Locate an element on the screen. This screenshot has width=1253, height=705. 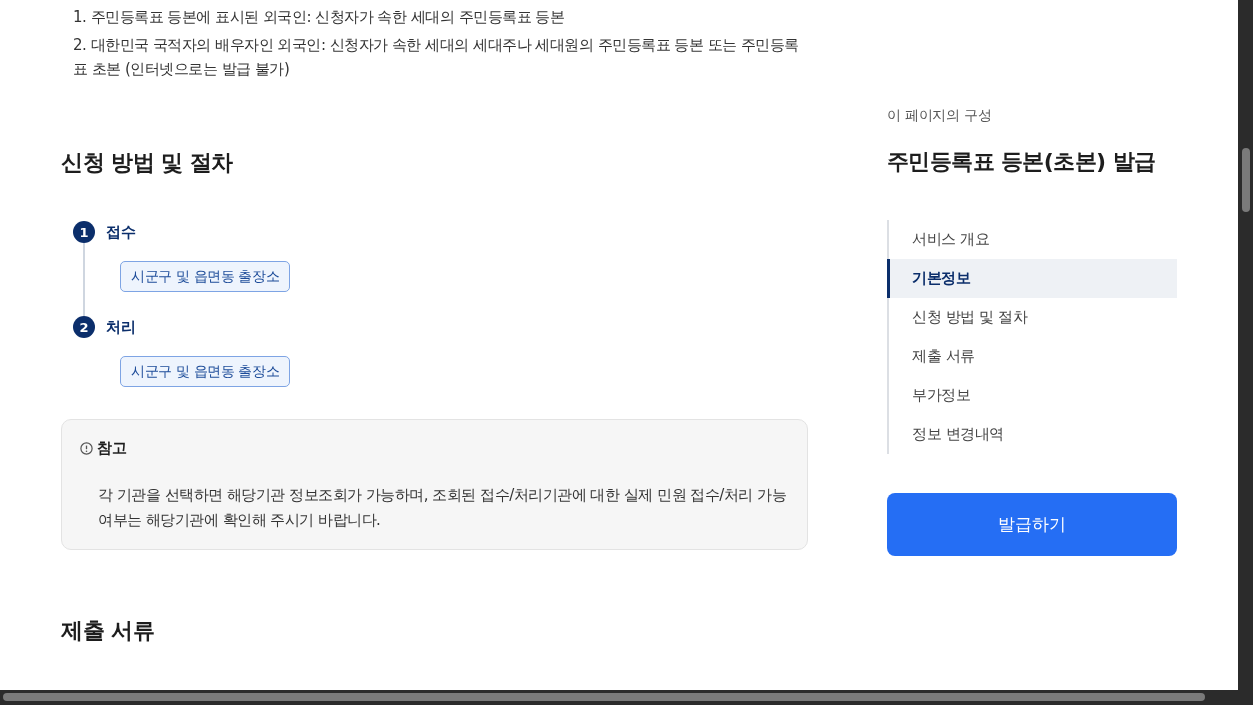
toc-link: 제출 서류 is located at coordinates (1032, 356).